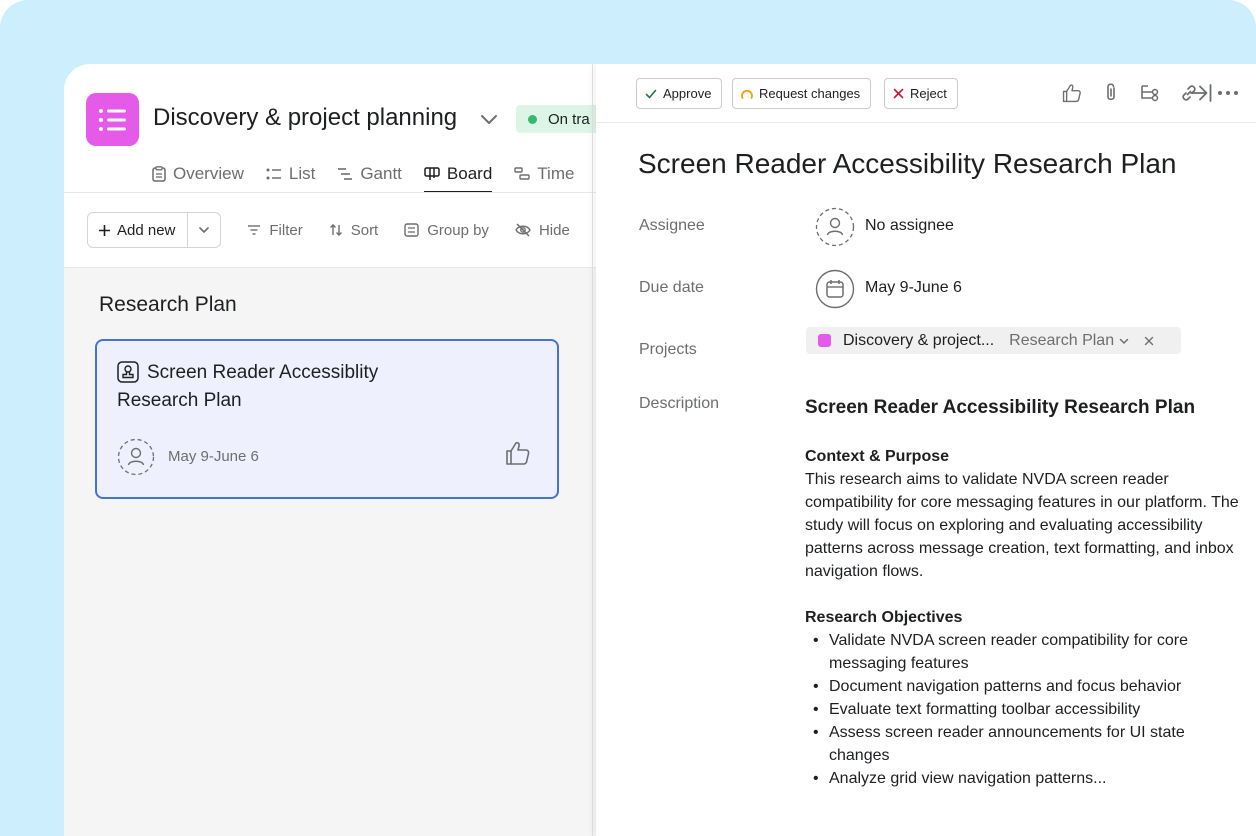 The width and height of the screenshot is (1256, 836). What do you see at coordinates (569, 119) in the screenshot?
I see `status-label: On tra` at bounding box center [569, 119].